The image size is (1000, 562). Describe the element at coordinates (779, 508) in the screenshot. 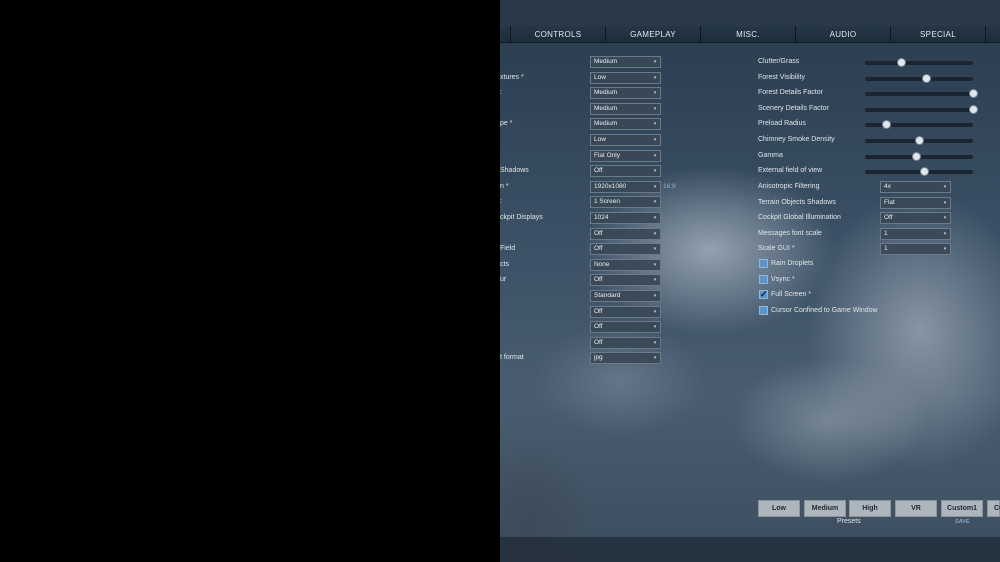

I see `preset-button: Low` at that location.